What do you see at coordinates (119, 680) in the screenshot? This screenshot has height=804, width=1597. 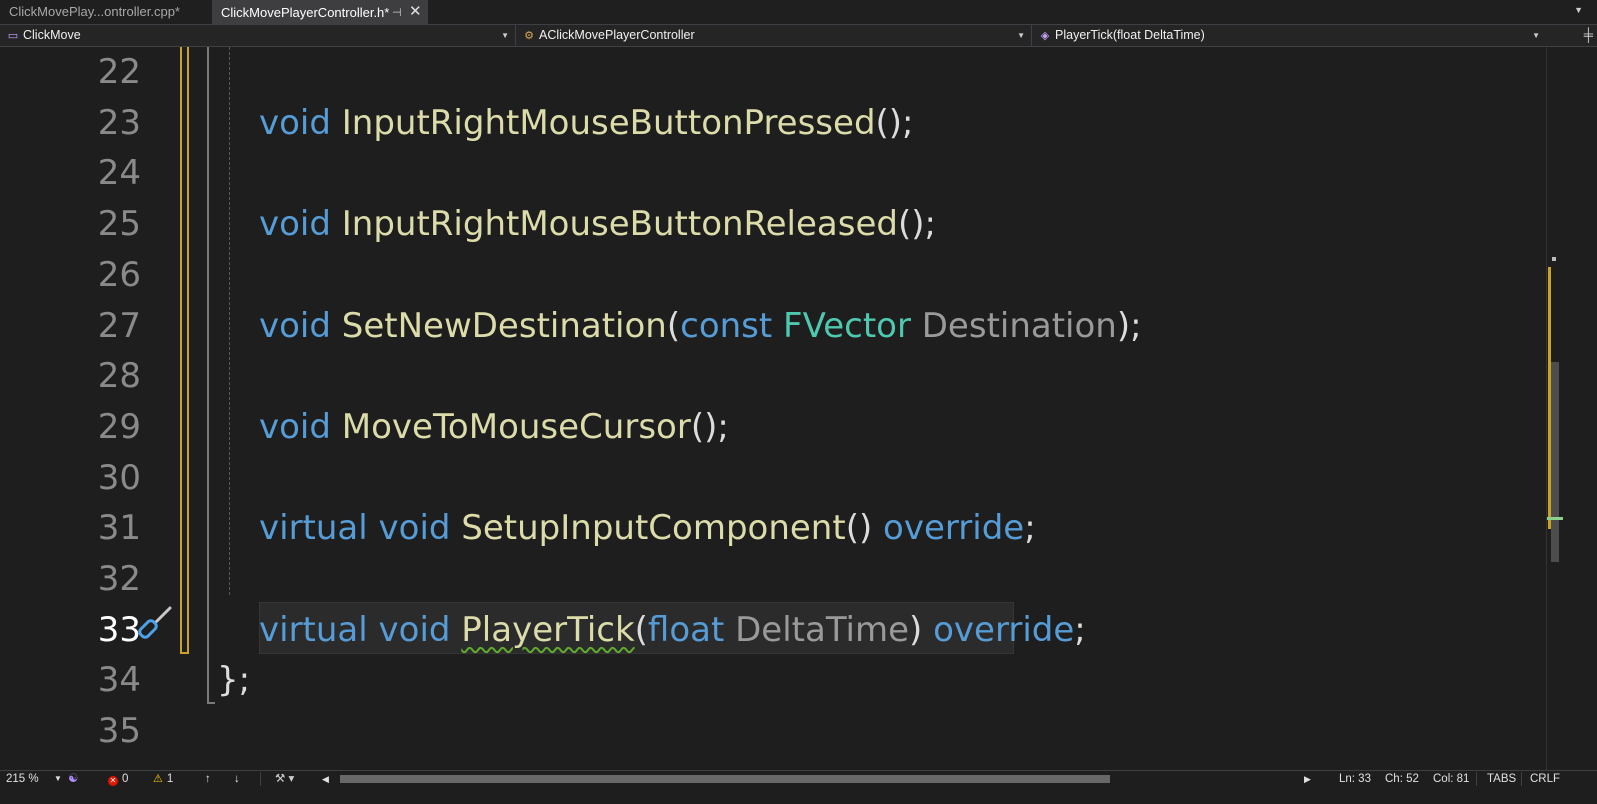 I see `line-number: 34` at bounding box center [119, 680].